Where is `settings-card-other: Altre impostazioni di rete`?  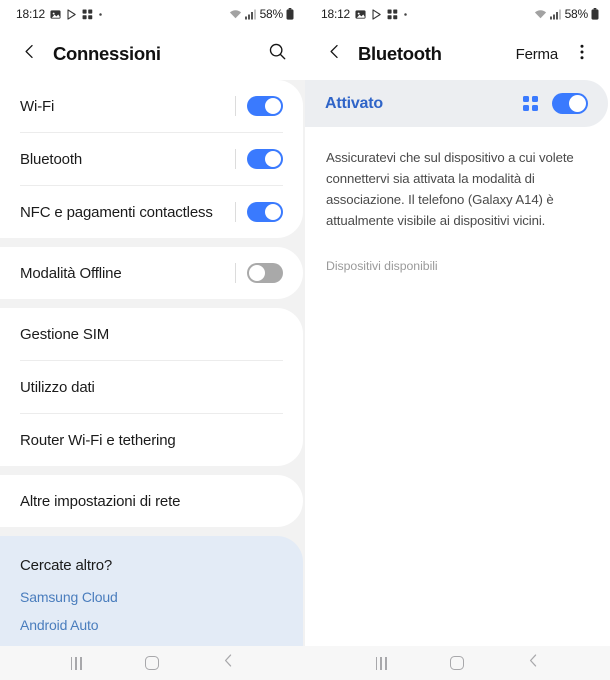
settings-card-other: Altre impostazioni di rete is located at coordinates (151, 501).